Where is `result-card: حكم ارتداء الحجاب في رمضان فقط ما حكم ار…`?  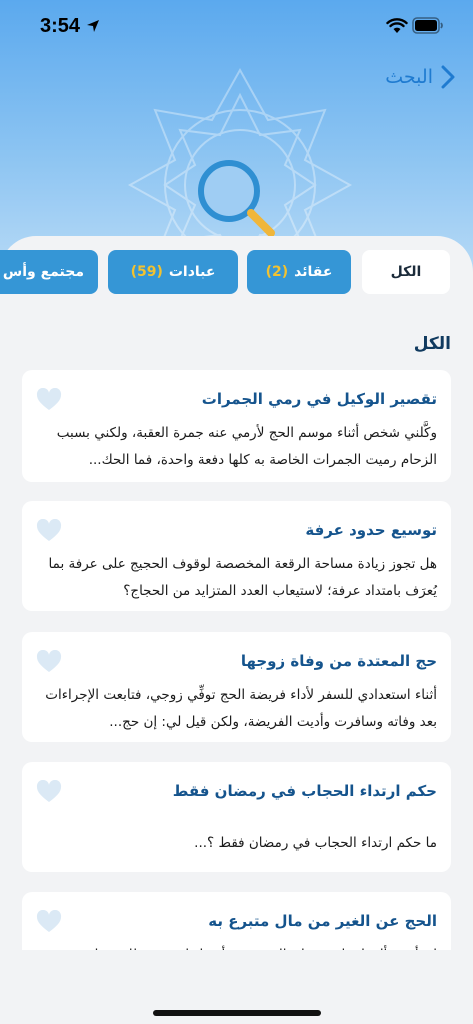 result-card: حكم ارتداء الحجاب في رمضان فقط ما حكم ار… is located at coordinates (236, 817).